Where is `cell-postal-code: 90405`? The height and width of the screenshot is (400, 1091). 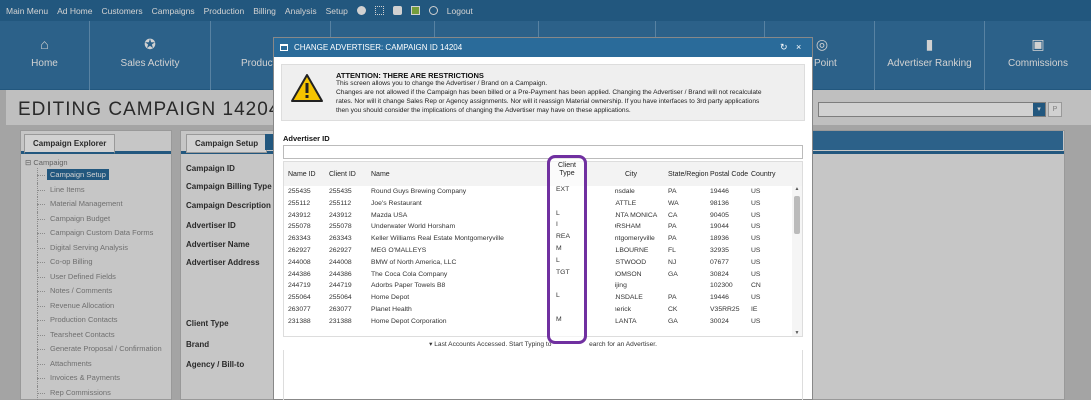 cell-postal-code: 90405 is located at coordinates (719, 215).